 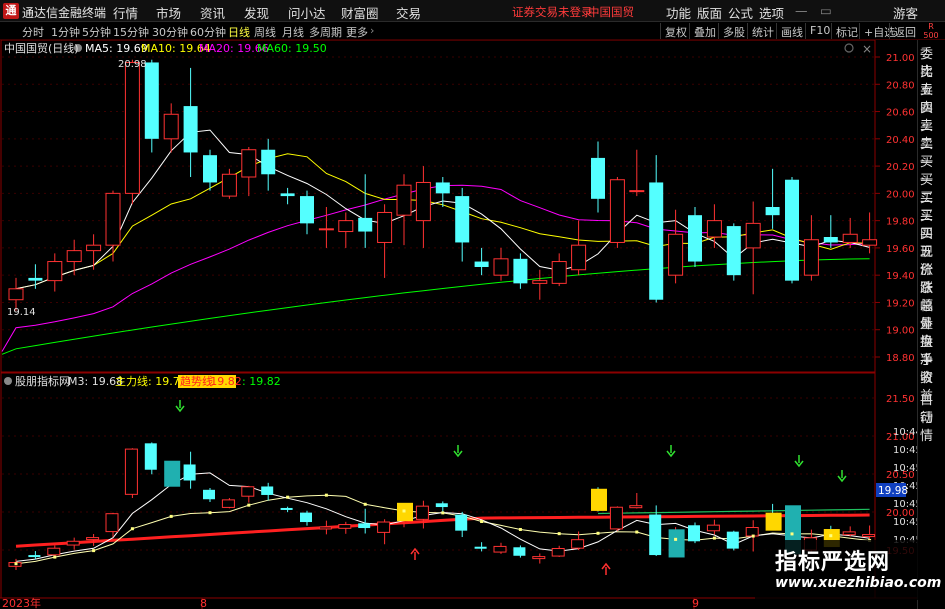 I want to click on menu-shichang: 市场, so click(x=168, y=12).